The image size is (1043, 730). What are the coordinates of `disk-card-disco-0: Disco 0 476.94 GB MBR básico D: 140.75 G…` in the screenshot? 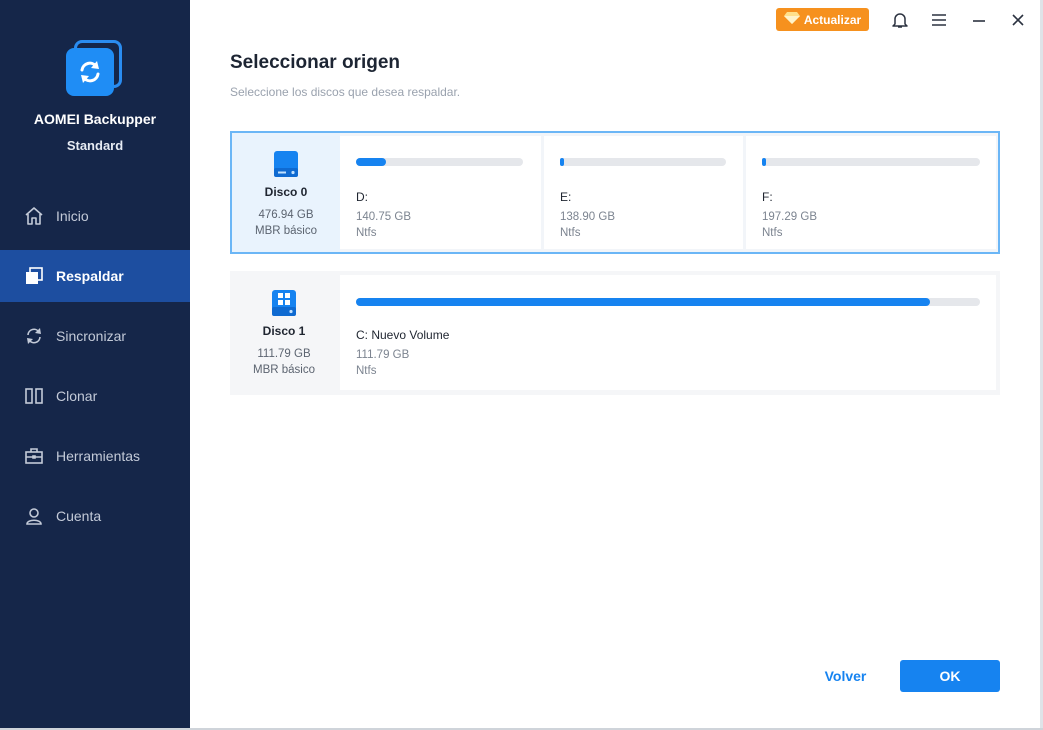 It's located at (615, 192).